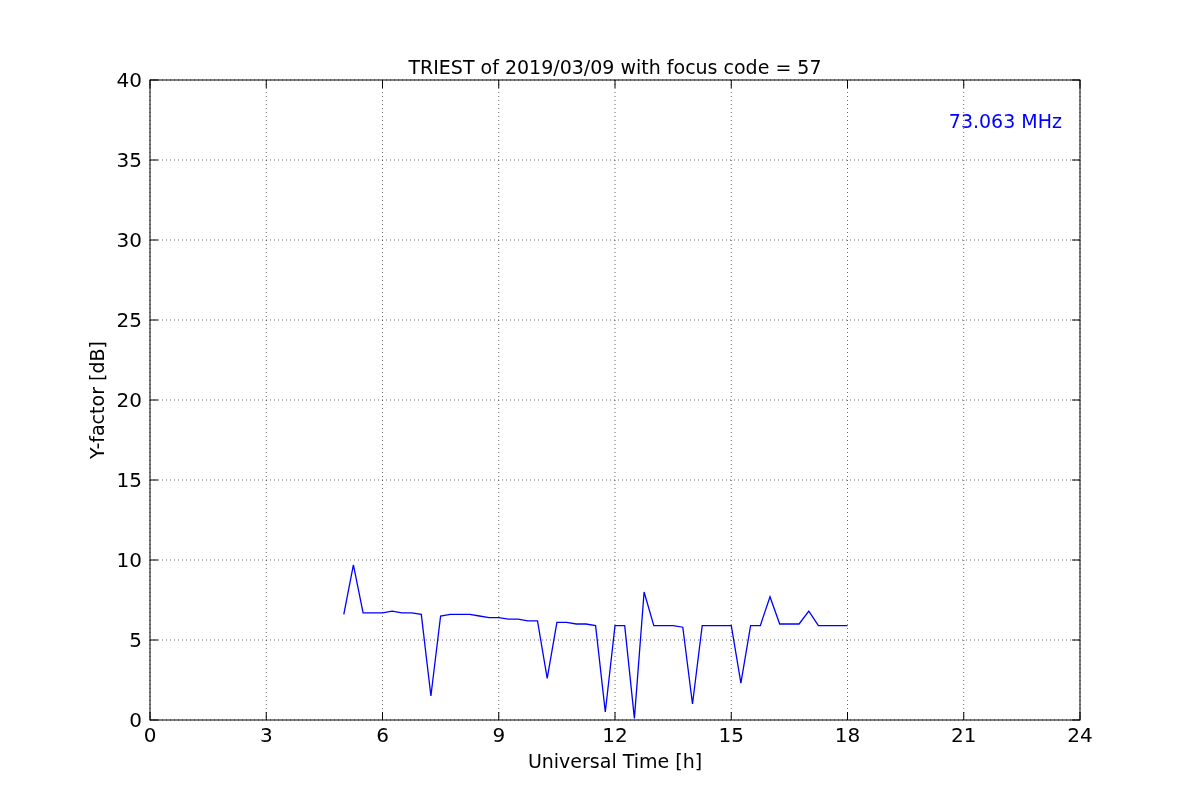  Describe the element at coordinates (382, 735) in the screenshot. I see `tick-label: 6` at that location.